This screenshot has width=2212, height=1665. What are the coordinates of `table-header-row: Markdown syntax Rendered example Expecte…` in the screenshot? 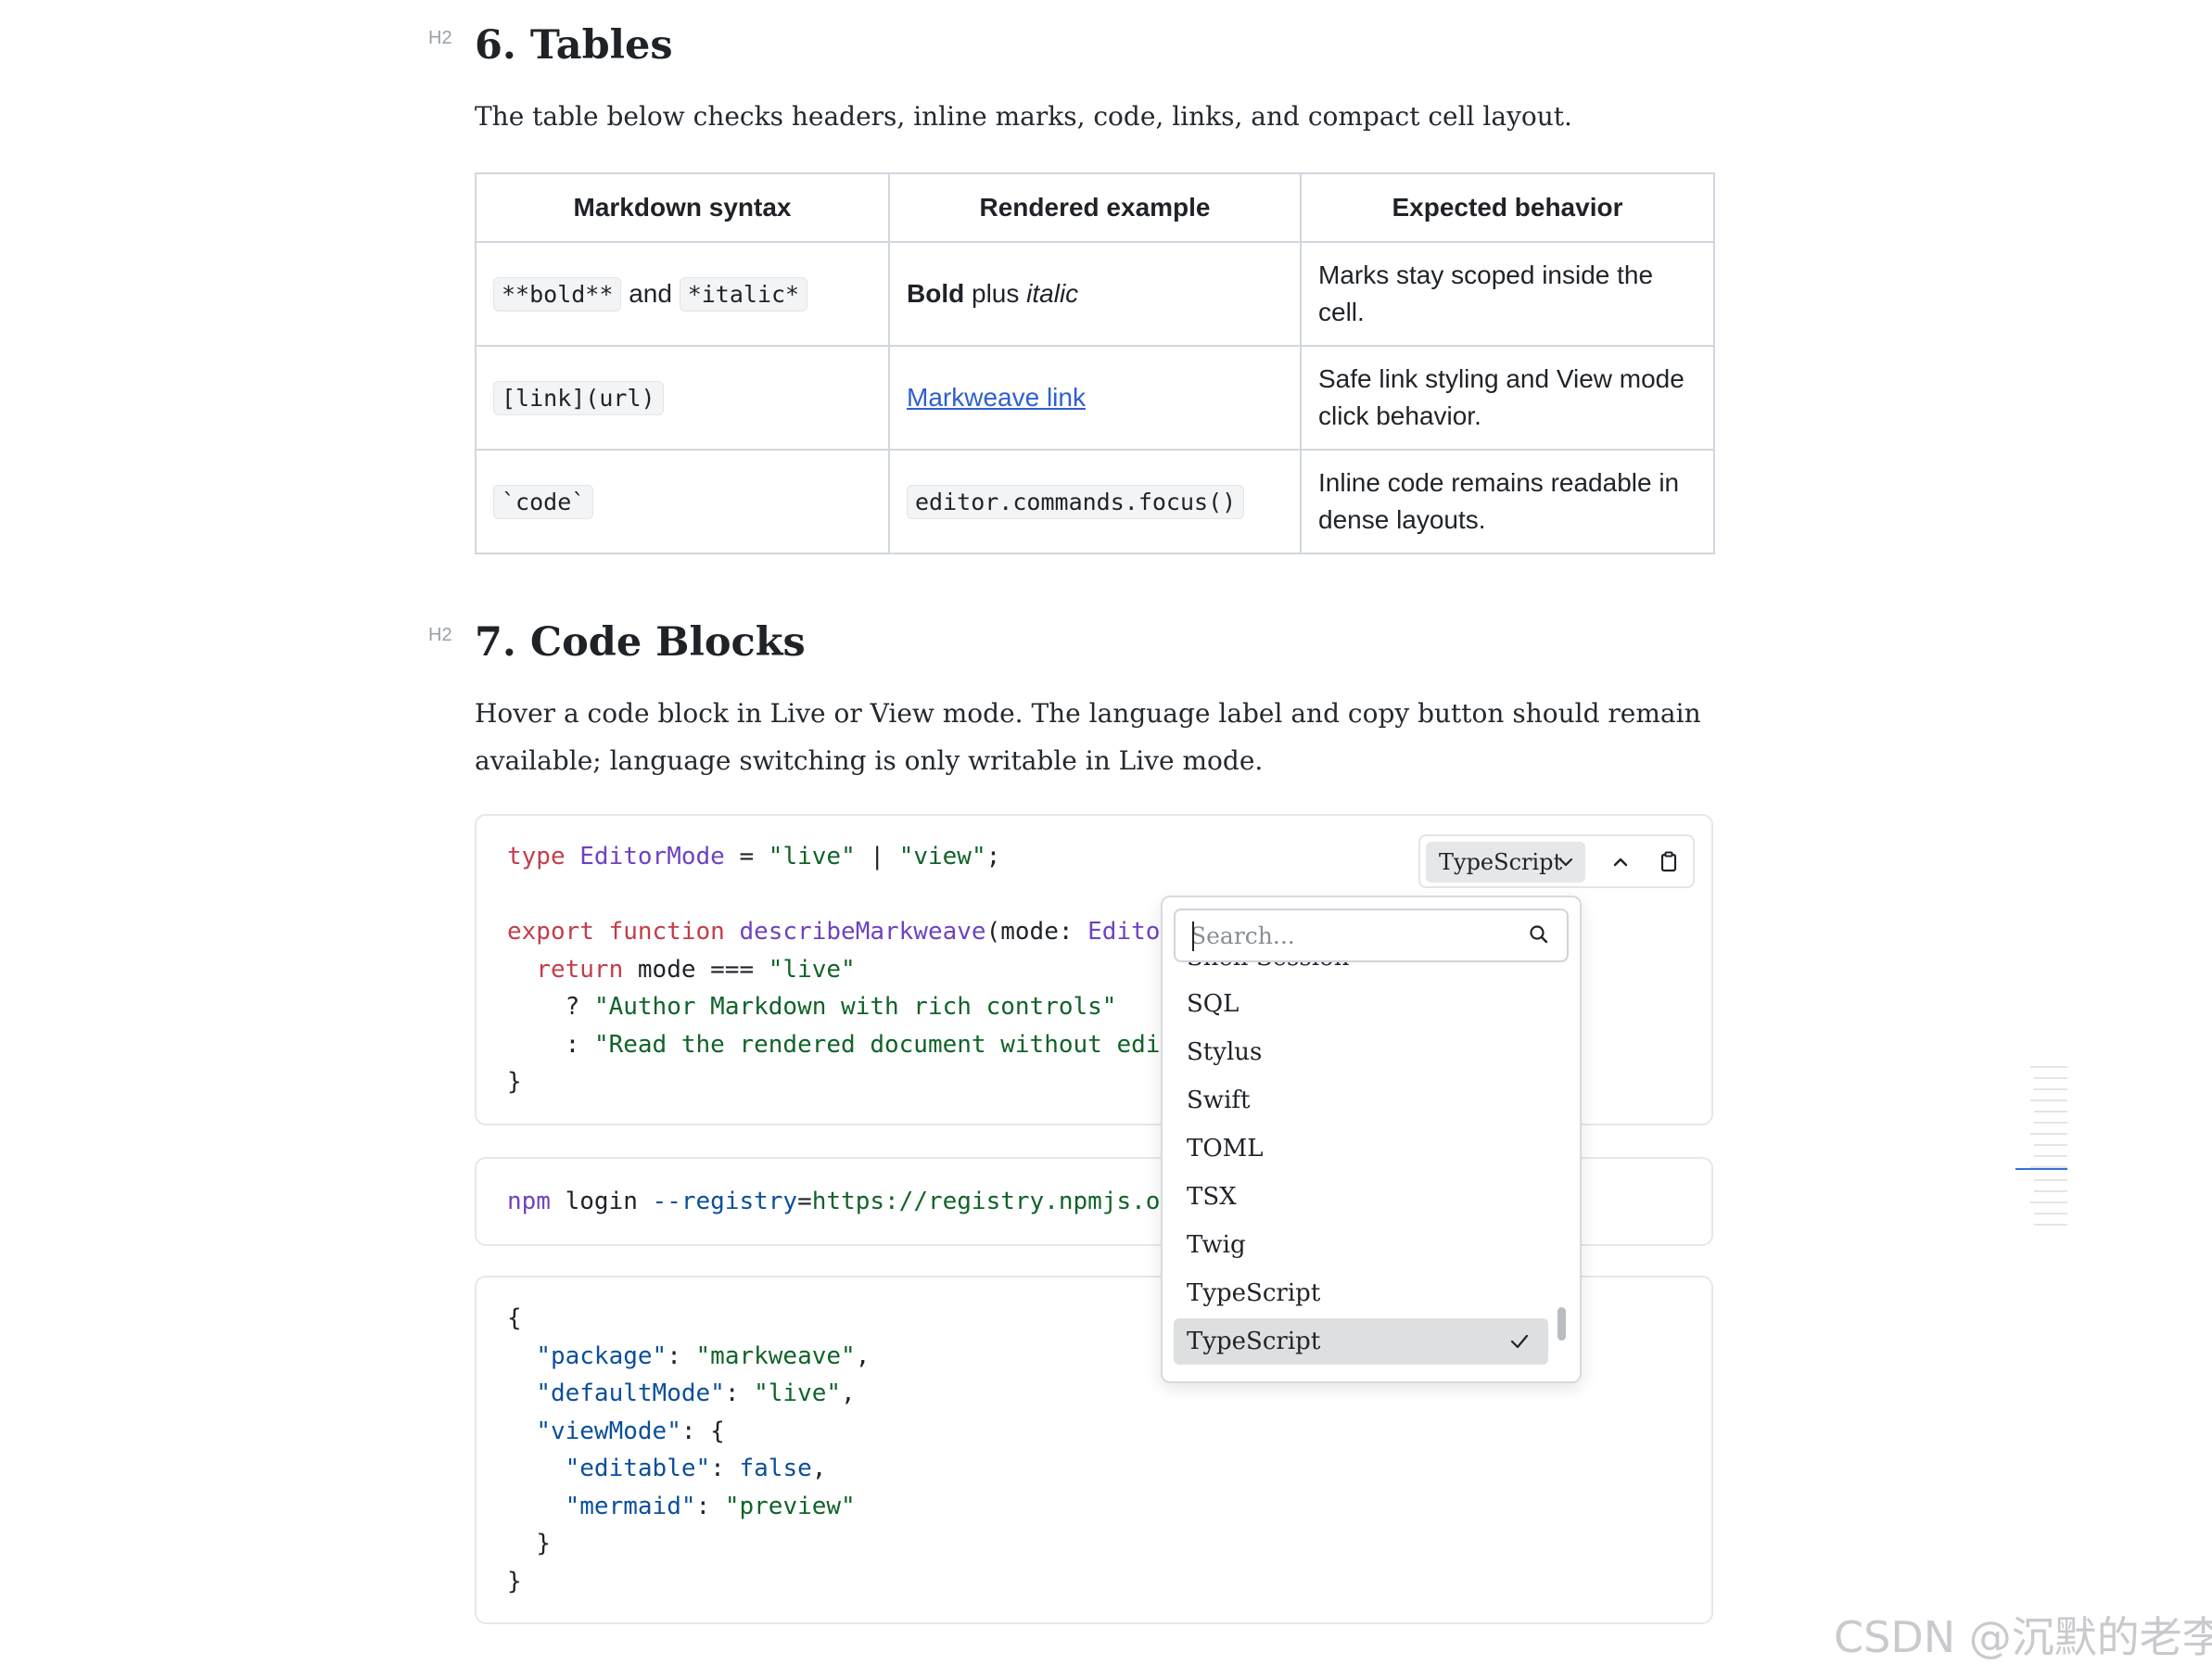 It's located at (1095, 207).